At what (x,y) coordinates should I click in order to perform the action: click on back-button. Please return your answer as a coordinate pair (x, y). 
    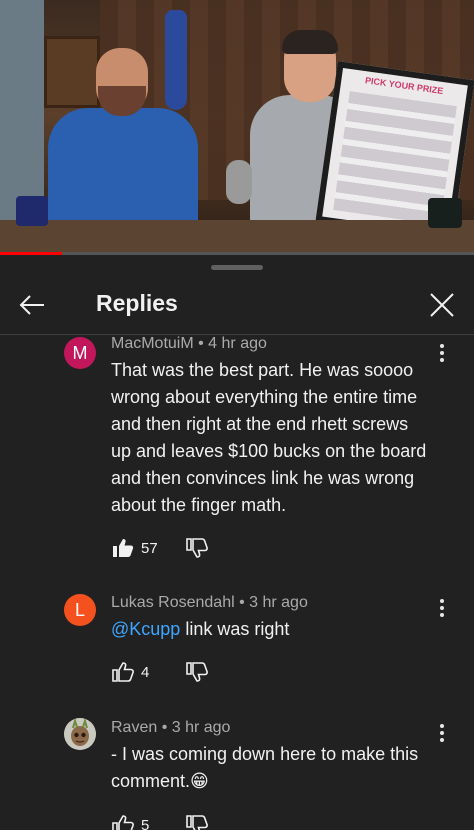
    Looking at the image, I should click on (32, 305).